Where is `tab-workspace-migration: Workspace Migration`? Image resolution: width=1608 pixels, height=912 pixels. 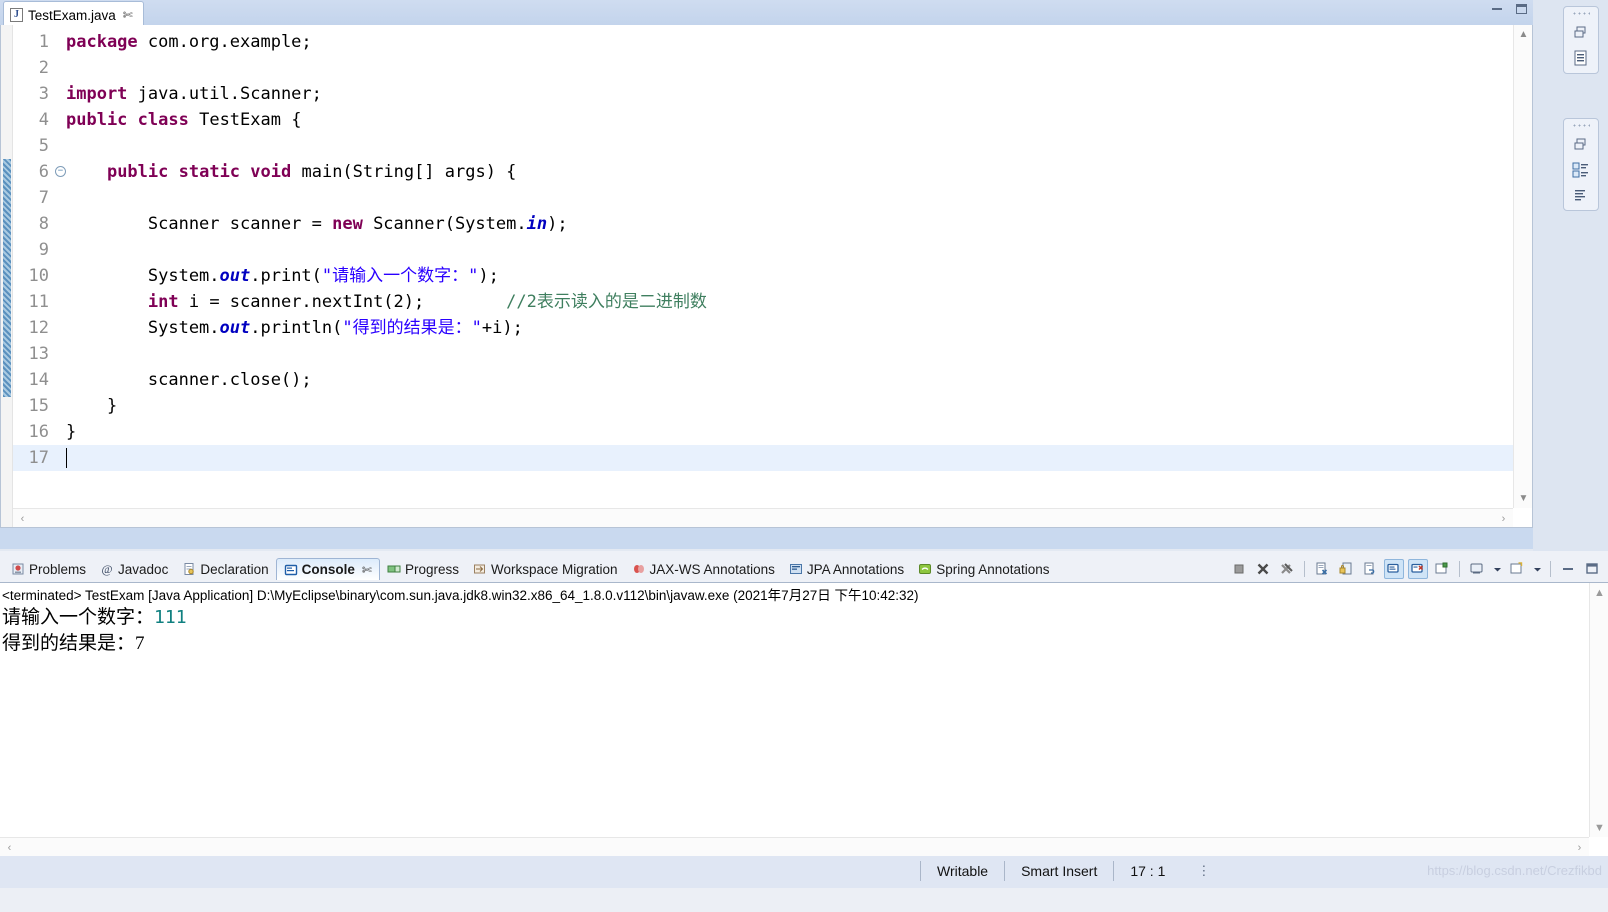
tab-workspace-migration: Workspace Migration is located at coordinates (545, 569).